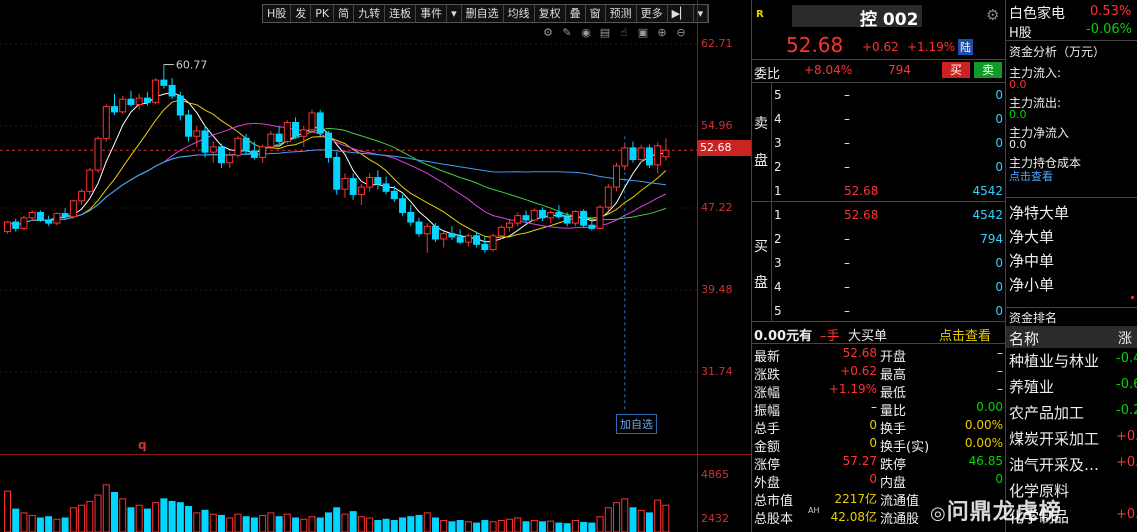  What do you see at coordinates (621, 13) in the screenshot?
I see `toolbar-item: 预测` at bounding box center [621, 13].